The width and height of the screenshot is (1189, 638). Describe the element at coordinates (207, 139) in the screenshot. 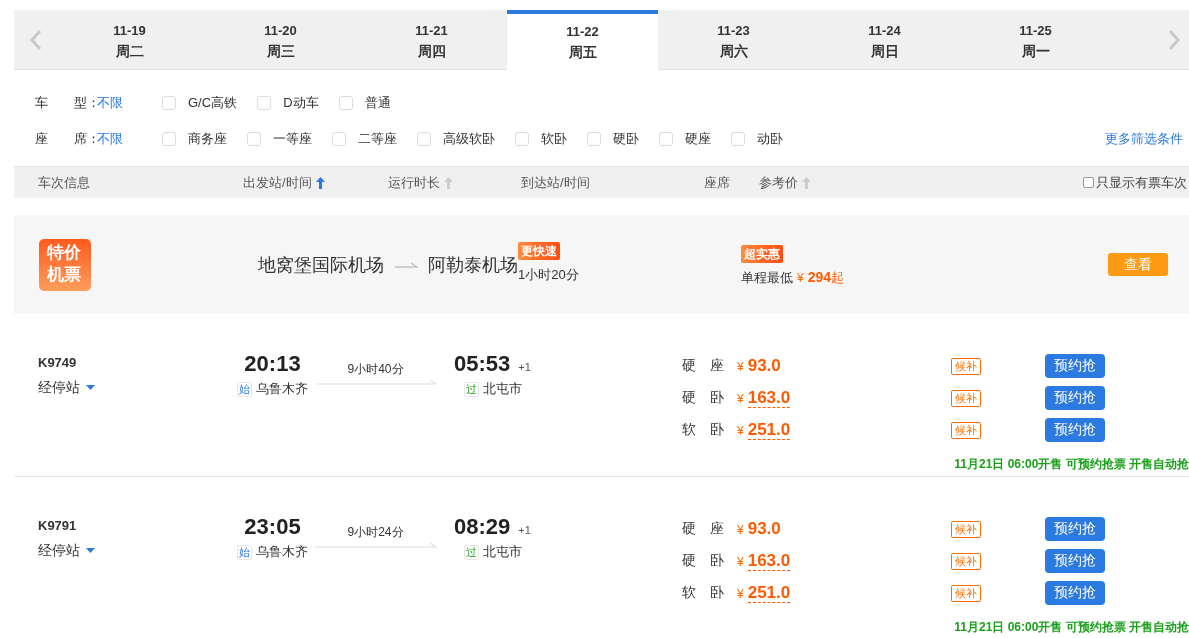

I see `option-label: 商务座` at that location.